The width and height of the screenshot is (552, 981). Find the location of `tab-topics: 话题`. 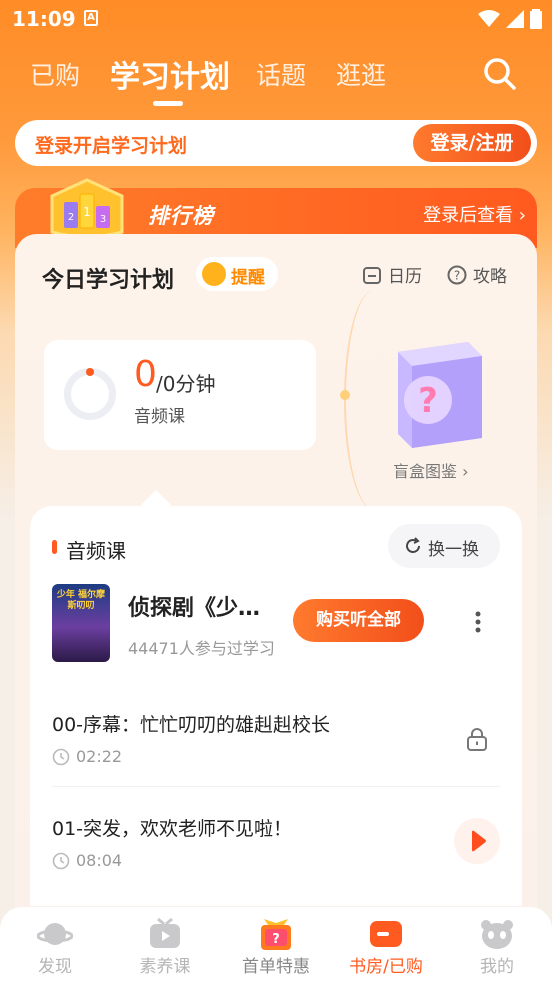

tab-topics: 话题 is located at coordinates (281, 74).